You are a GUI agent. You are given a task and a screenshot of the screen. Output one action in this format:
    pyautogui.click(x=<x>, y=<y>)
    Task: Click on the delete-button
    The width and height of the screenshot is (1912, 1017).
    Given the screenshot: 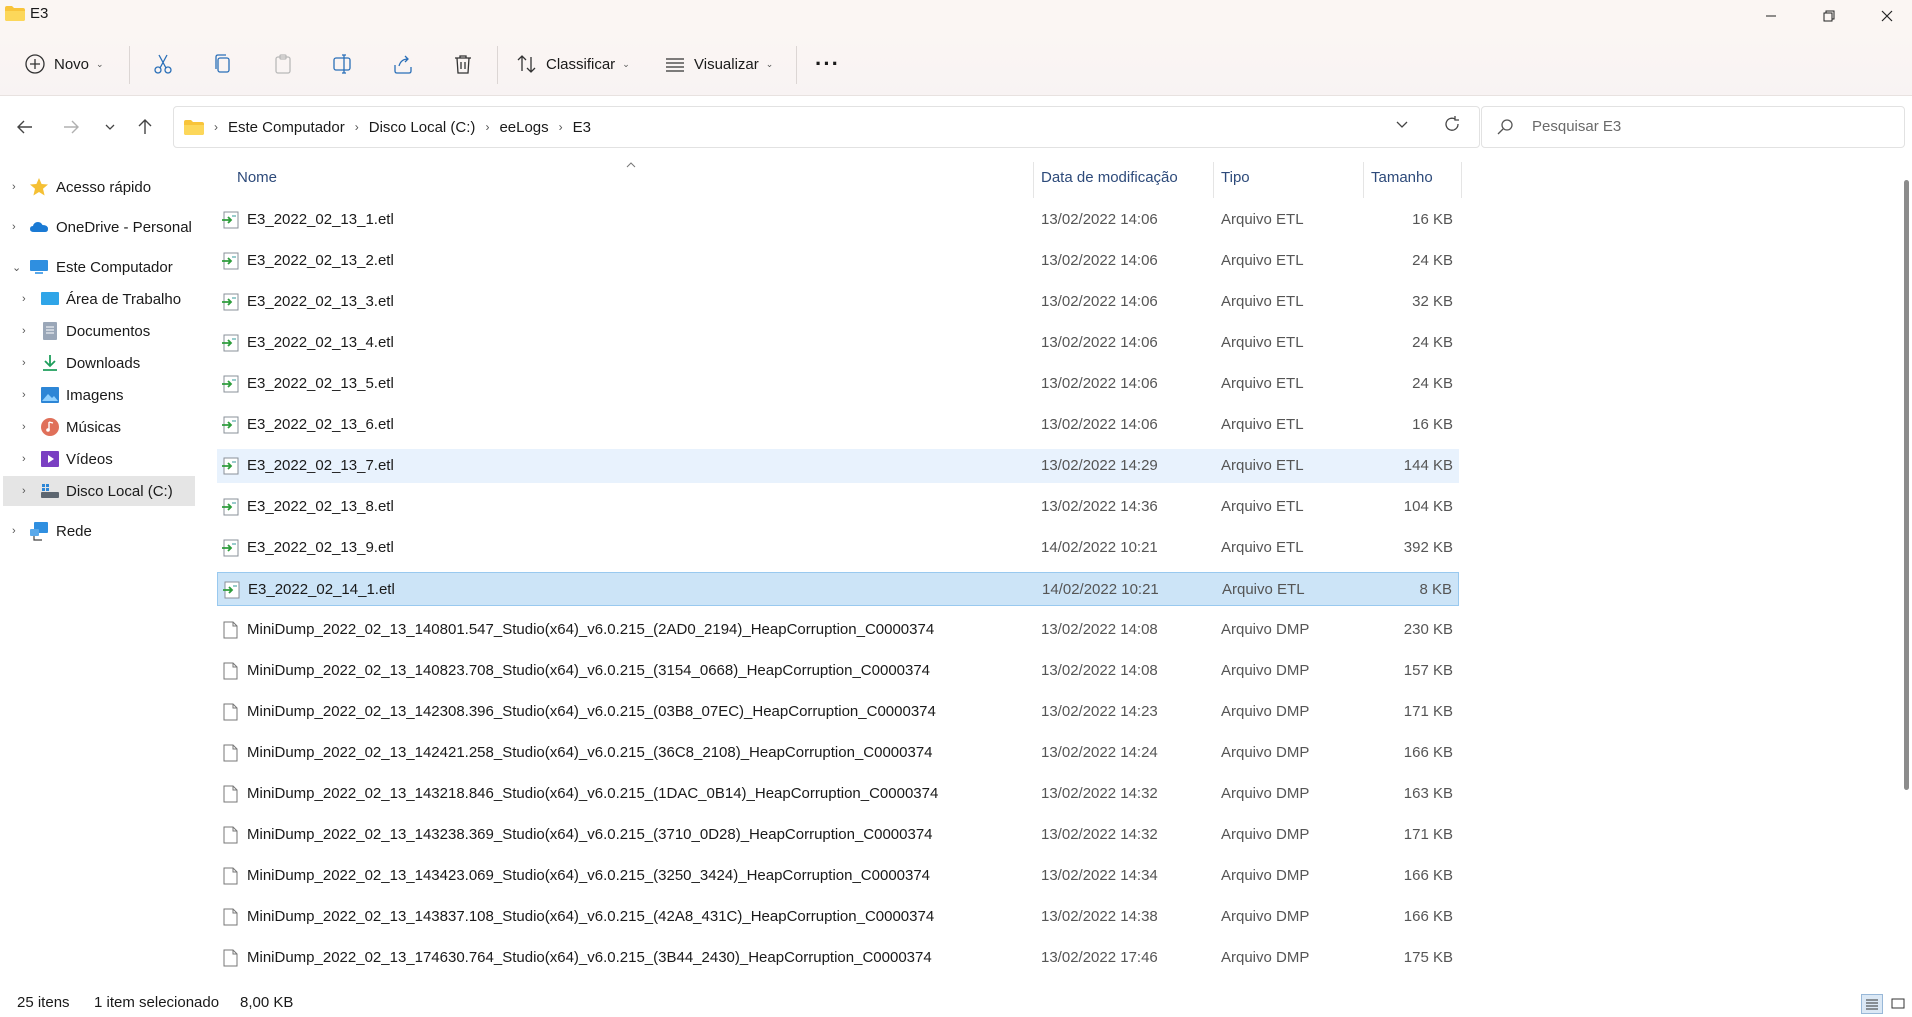 What is the action you would take?
    pyautogui.click(x=463, y=64)
    